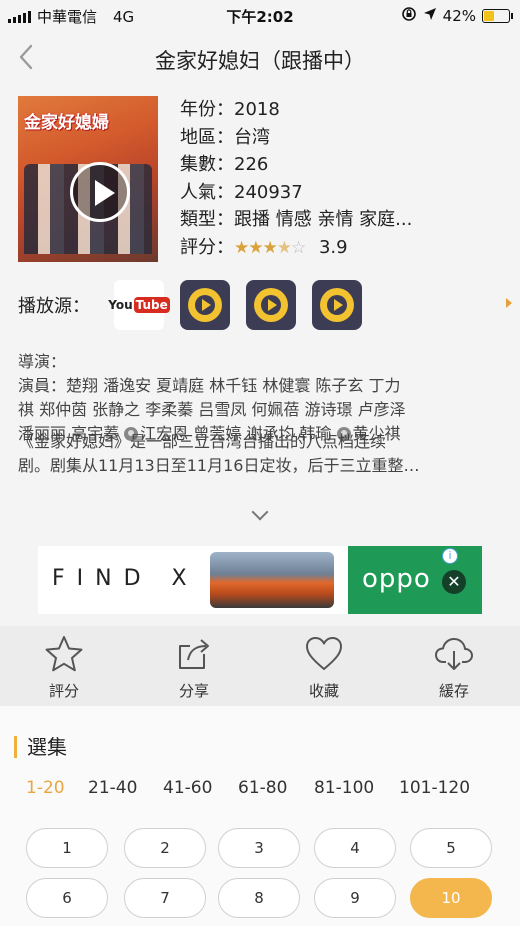 Image resolution: width=520 pixels, height=926 pixels. What do you see at coordinates (509, 303) in the screenshot?
I see `scroll-right-arrow-icon` at bounding box center [509, 303].